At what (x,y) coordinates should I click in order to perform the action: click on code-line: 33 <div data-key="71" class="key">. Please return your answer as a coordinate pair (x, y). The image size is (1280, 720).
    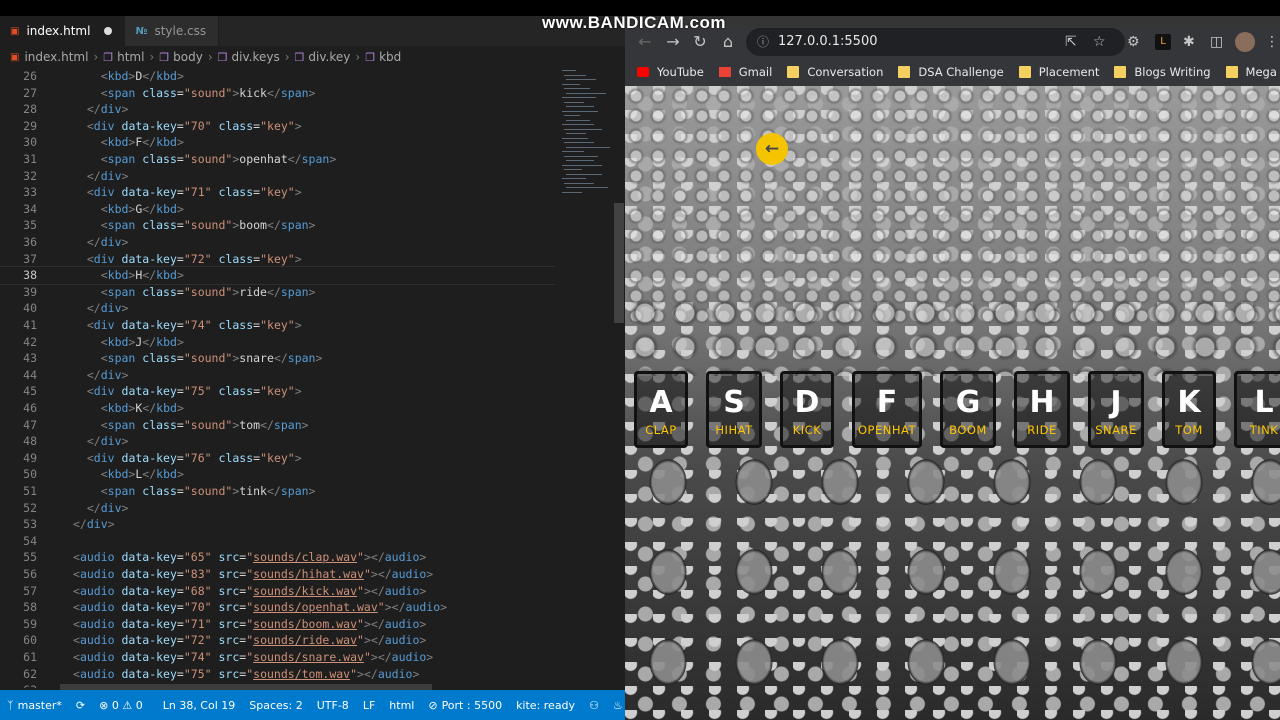
    Looking at the image, I should click on (277, 192).